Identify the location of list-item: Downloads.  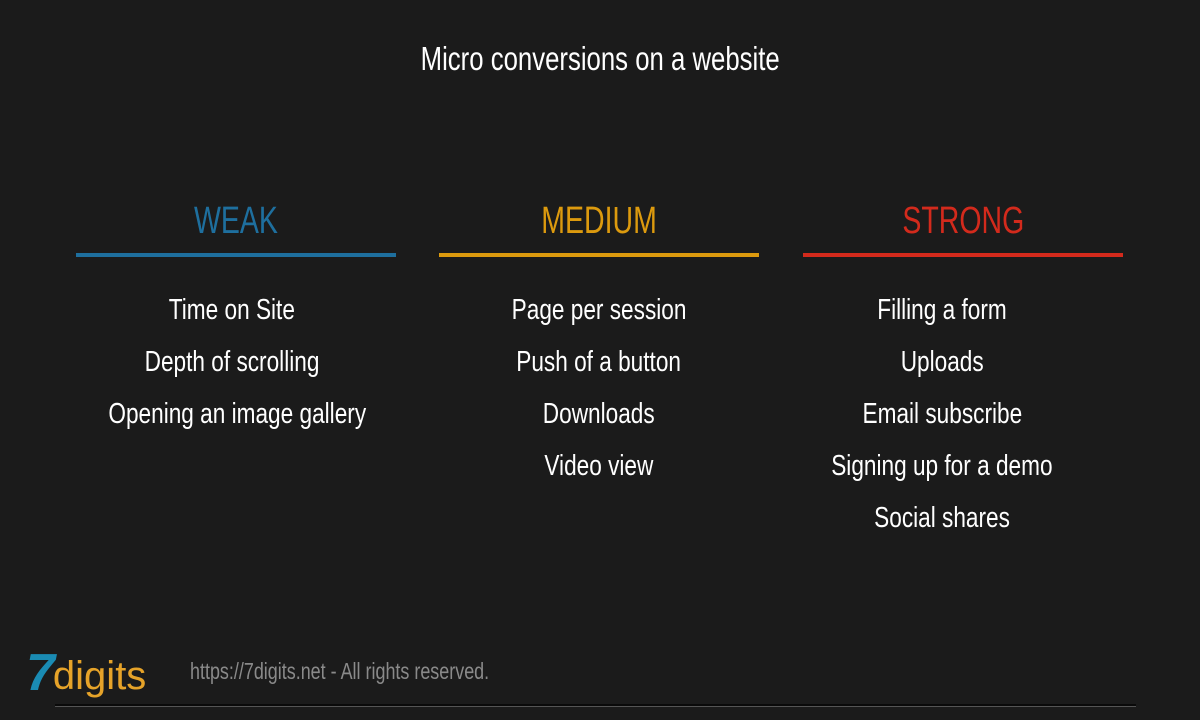
(599, 414).